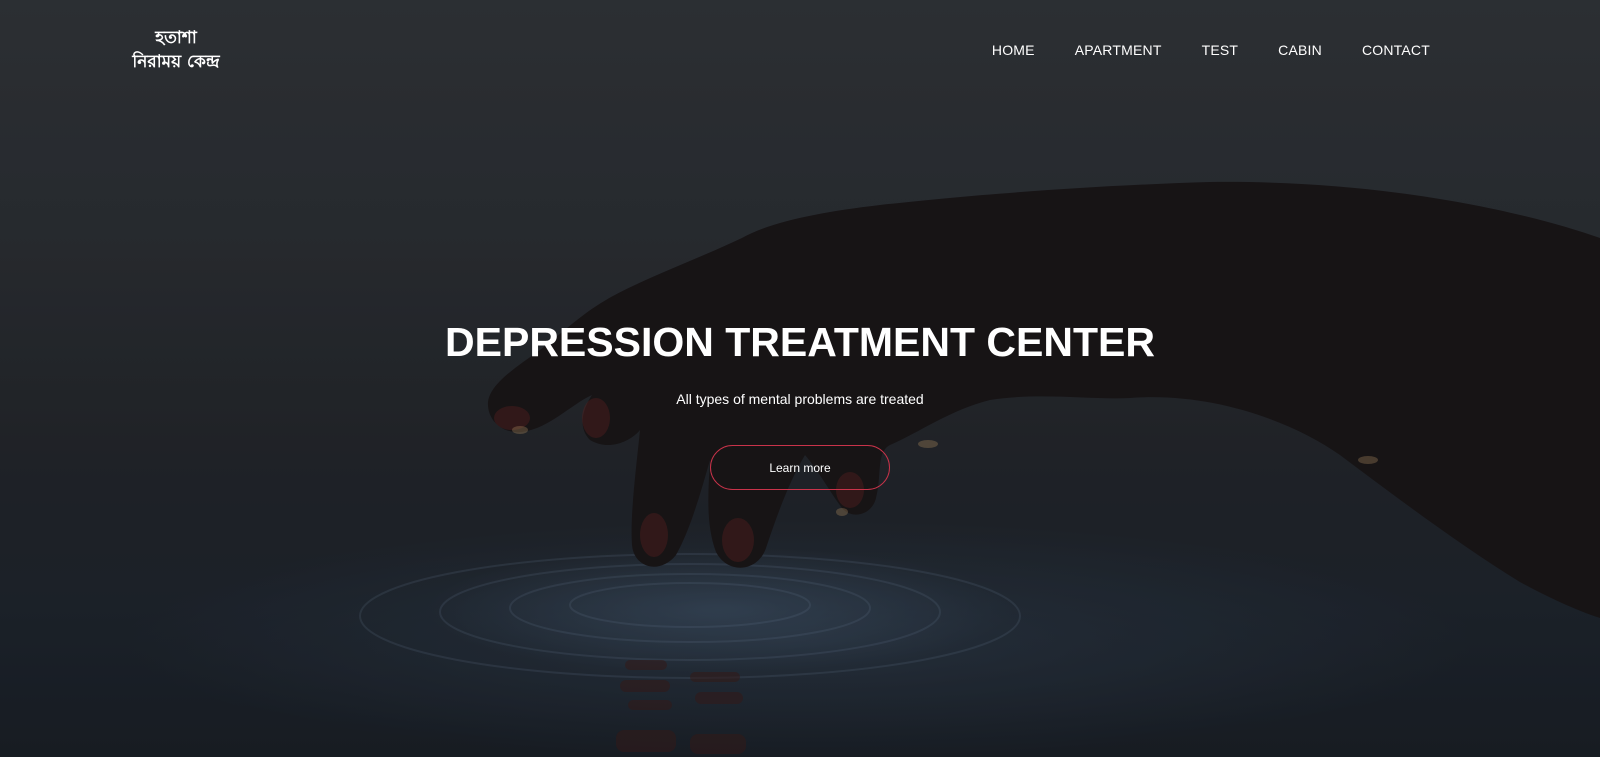  I want to click on logo-line-1: হতাশা, so click(176, 38).